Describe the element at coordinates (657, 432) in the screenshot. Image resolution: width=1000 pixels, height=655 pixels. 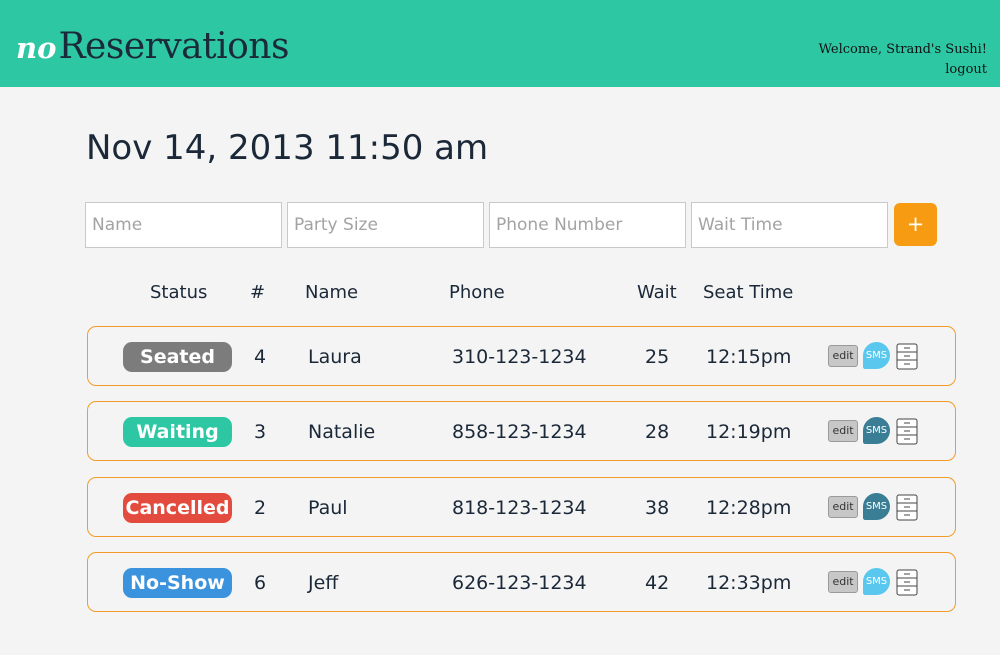
I see `wait-time: 28` at that location.